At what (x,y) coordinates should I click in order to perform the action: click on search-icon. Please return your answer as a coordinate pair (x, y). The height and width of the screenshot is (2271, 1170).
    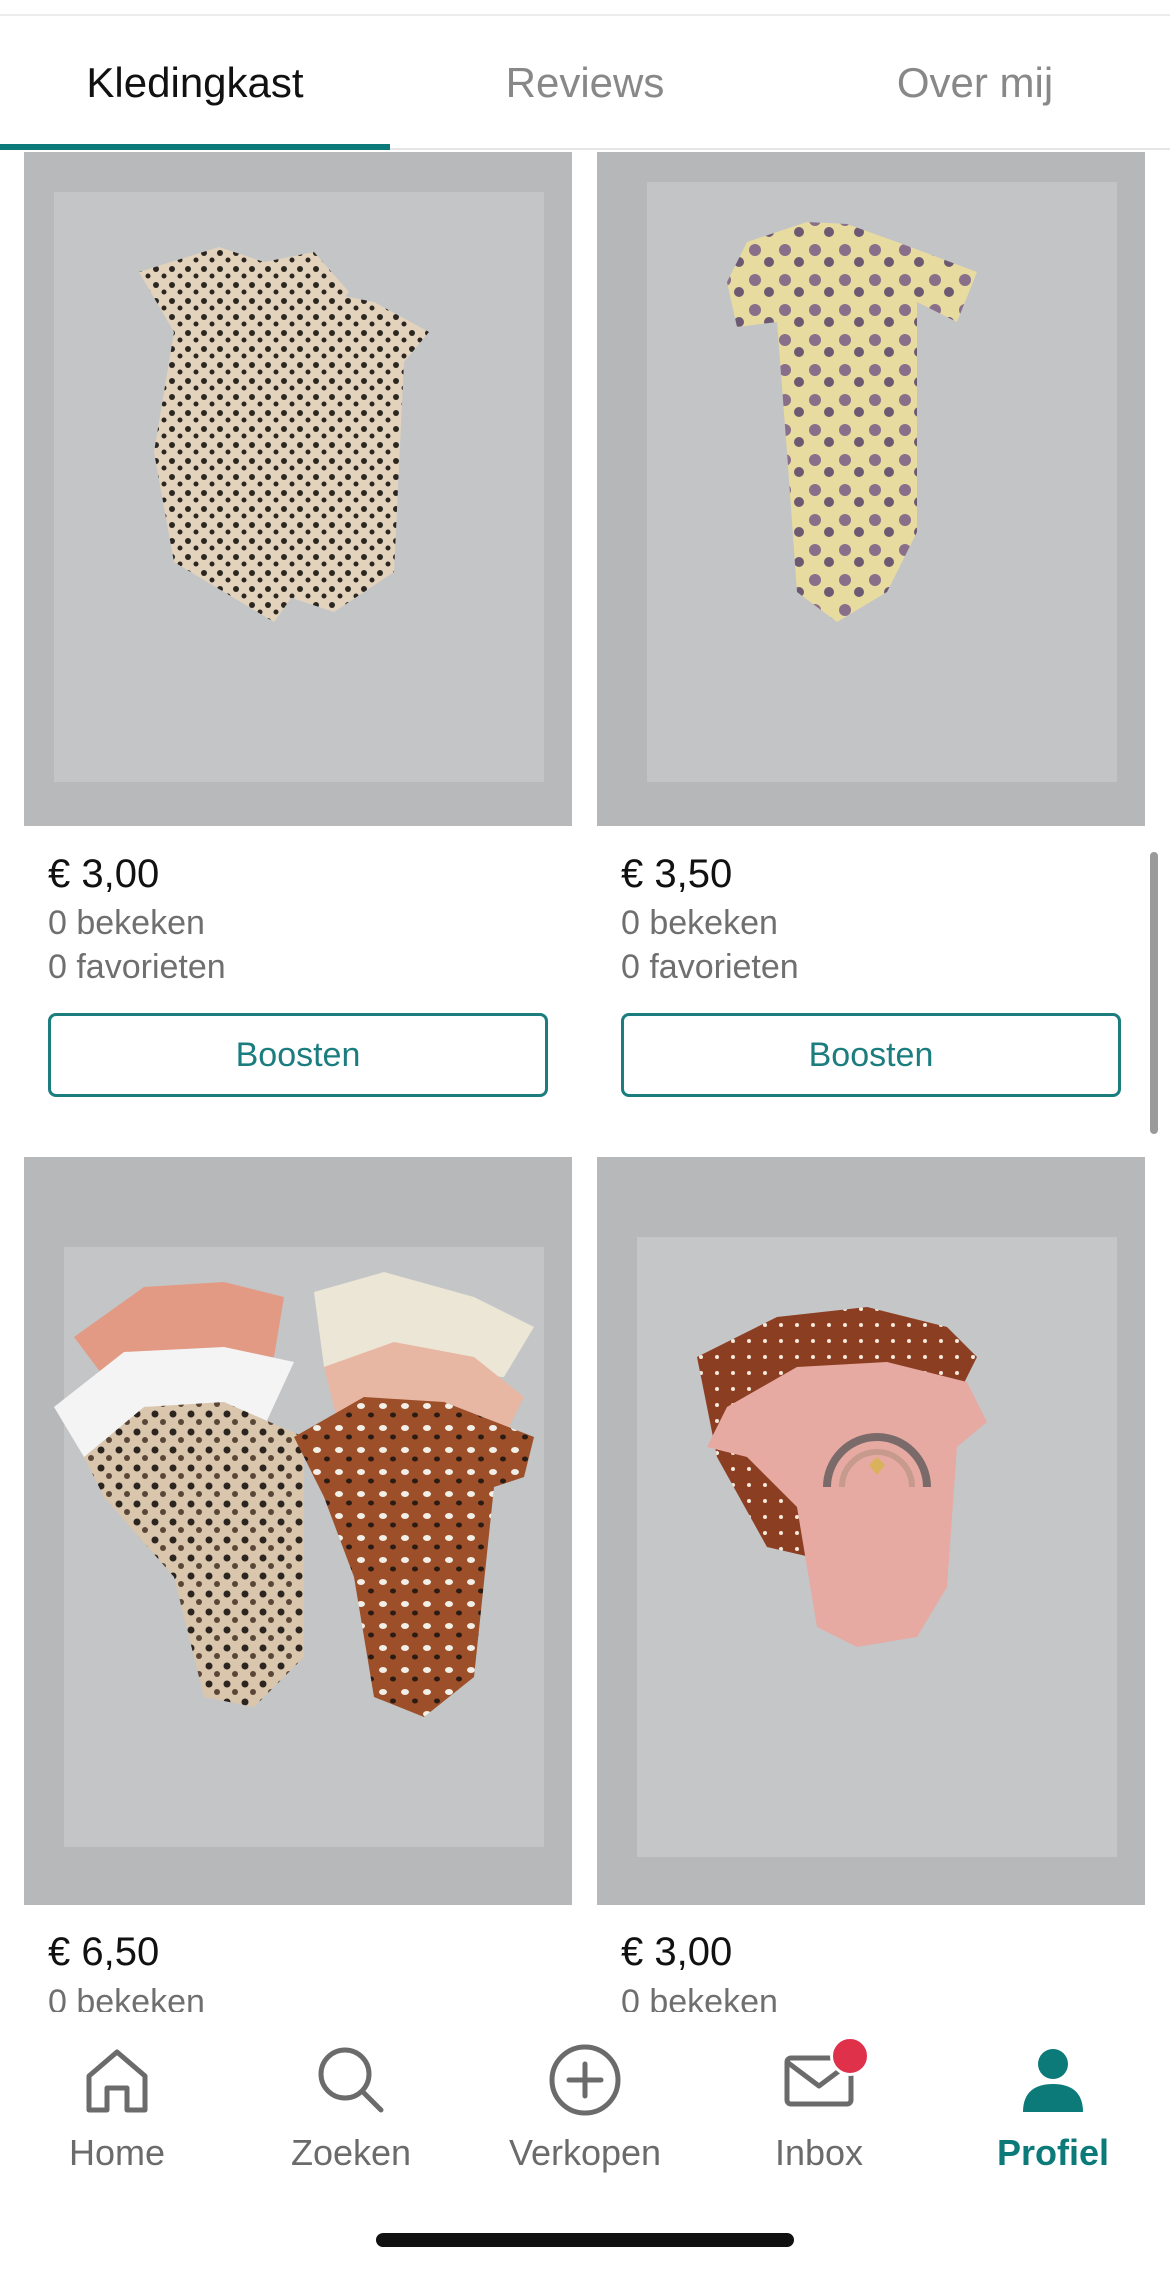
    Looking at the image, I should click on (351, 2080).